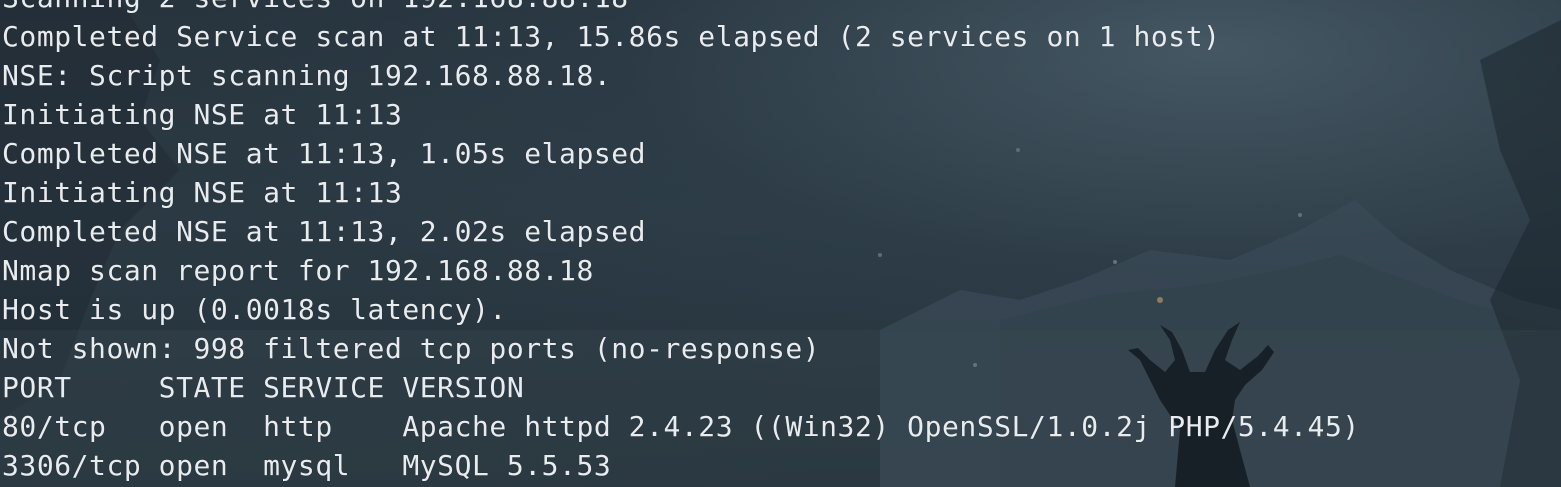  Describe the element at coordinates (263, 387) in the screenshot. I see `port-table-header: PORT STATE SERVICE VERSION` at that location.